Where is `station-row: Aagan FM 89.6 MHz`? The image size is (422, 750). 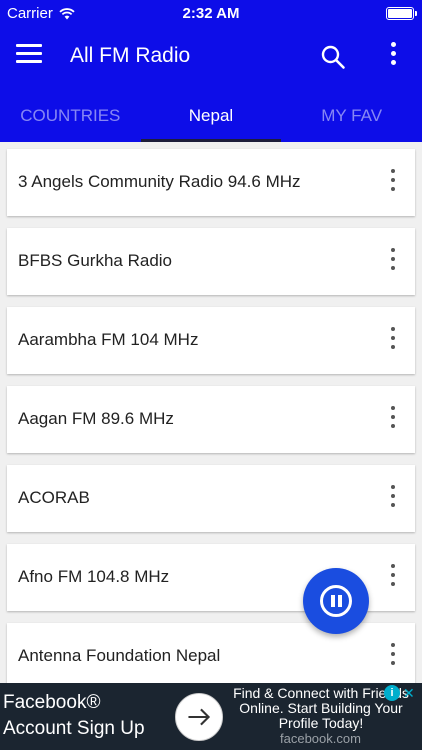
station-row: Aagan FM 89.6 MHz is located at coordinates (211, 419).